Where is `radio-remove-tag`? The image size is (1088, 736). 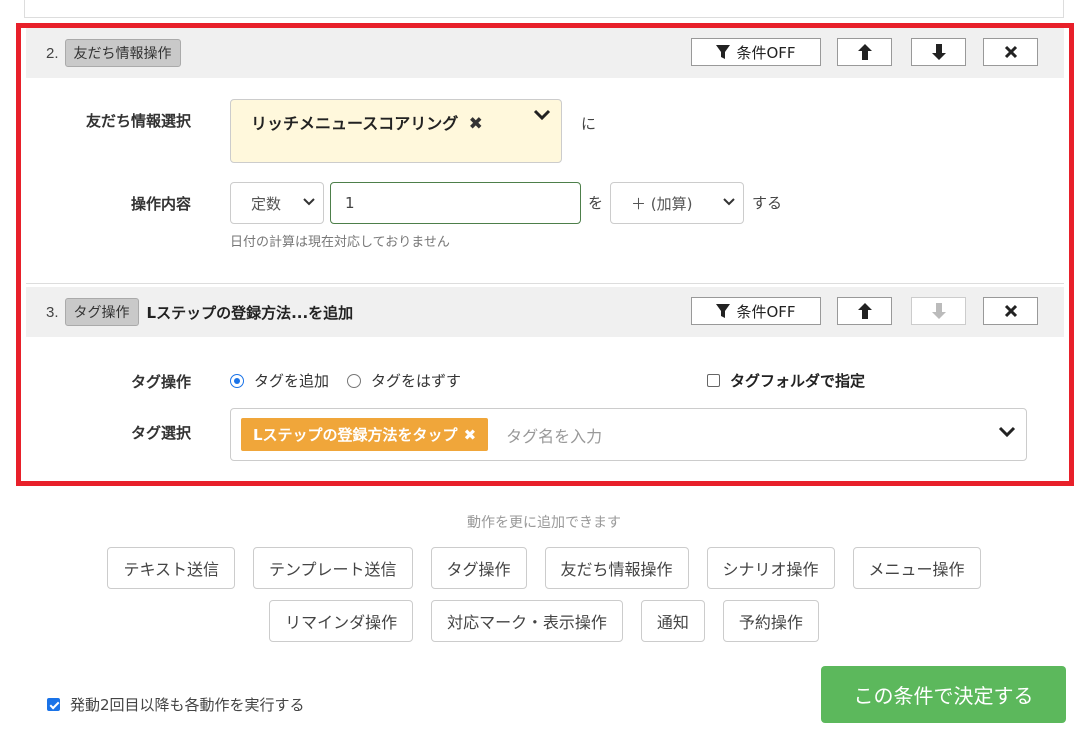
radio-remove-tag is located at coordinates (354, 380).